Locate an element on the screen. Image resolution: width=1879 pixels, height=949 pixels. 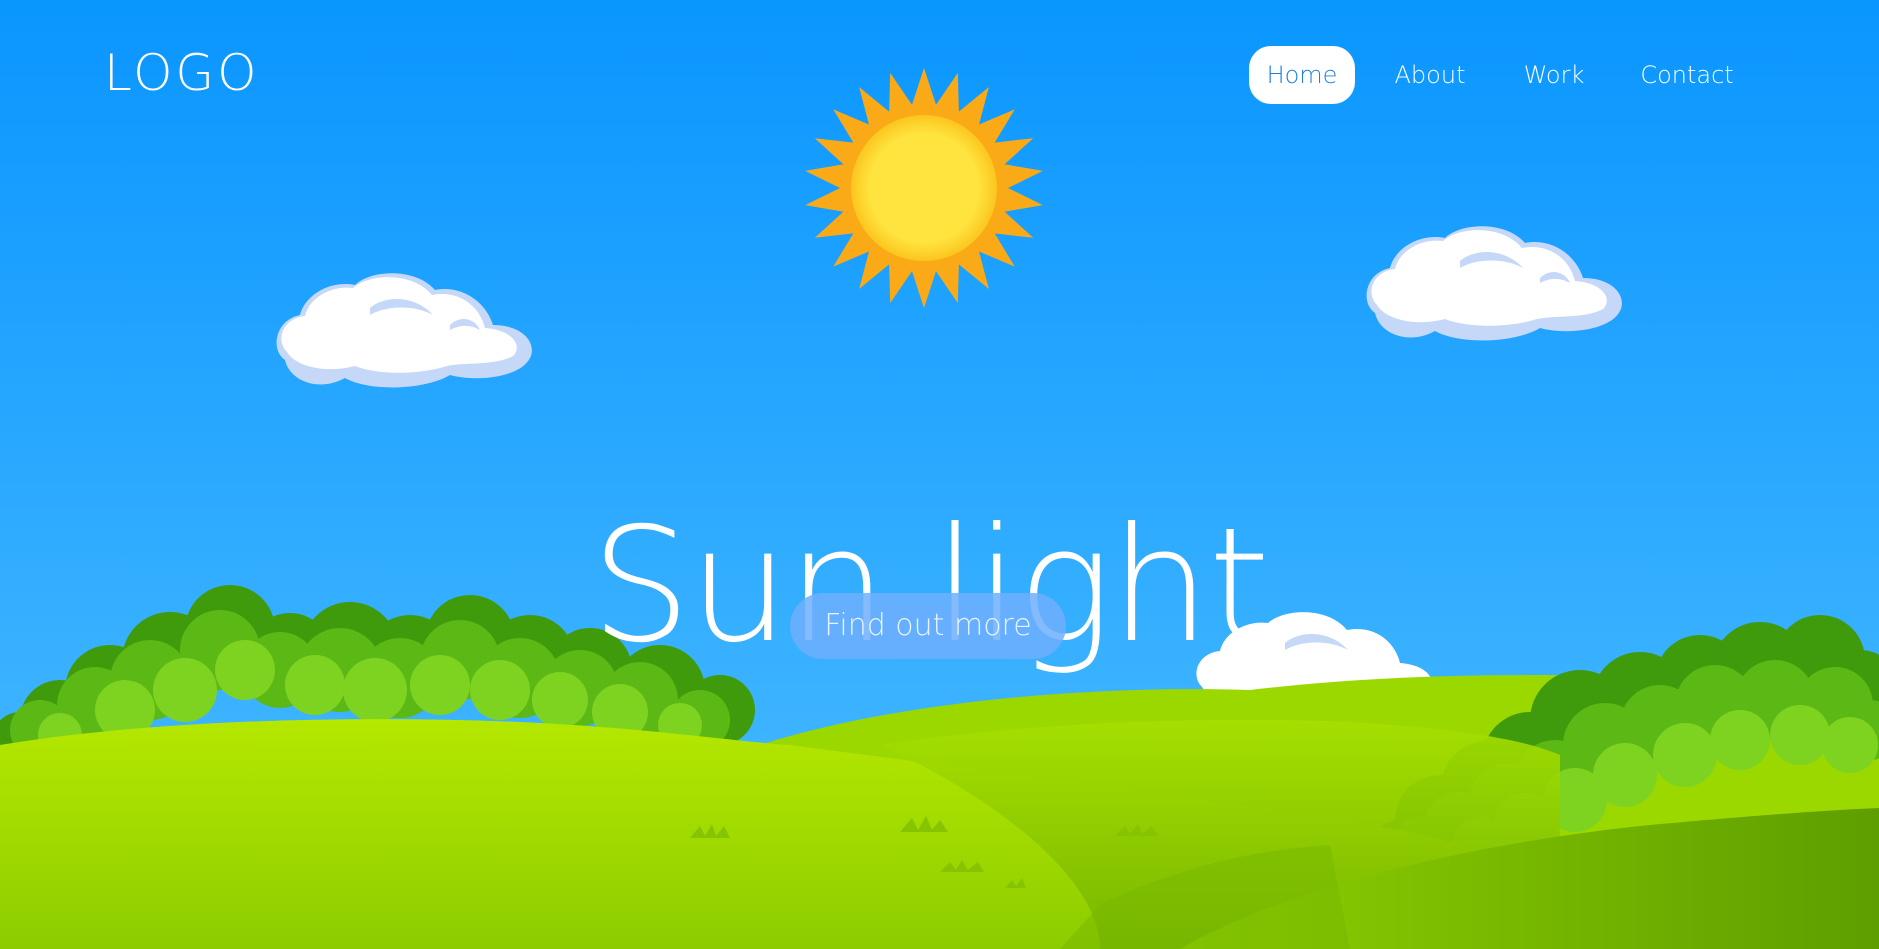
nav-item-about: About is located at coordinates (1430, 75).